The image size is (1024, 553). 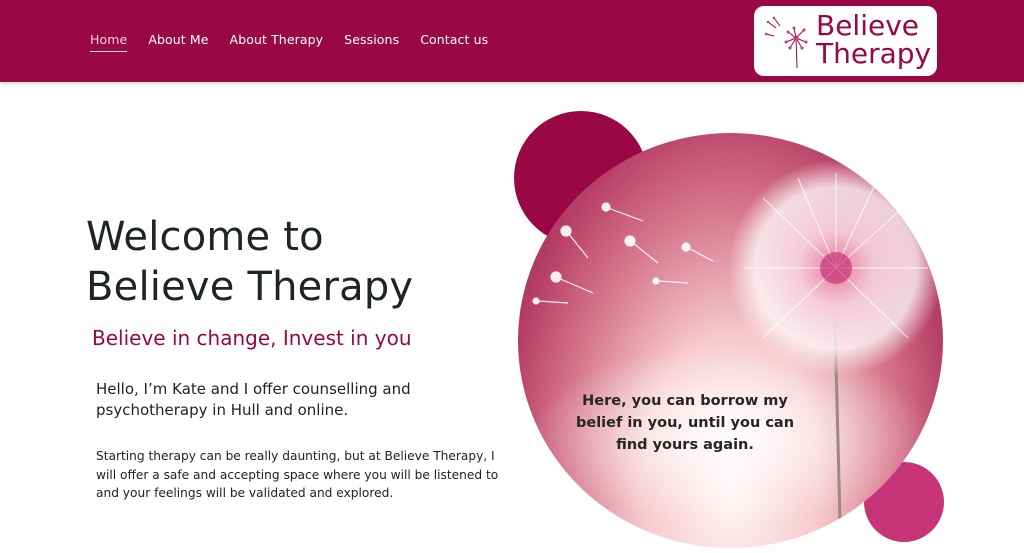 I want to click on dandelion-icon, so click(x=788, y=44).